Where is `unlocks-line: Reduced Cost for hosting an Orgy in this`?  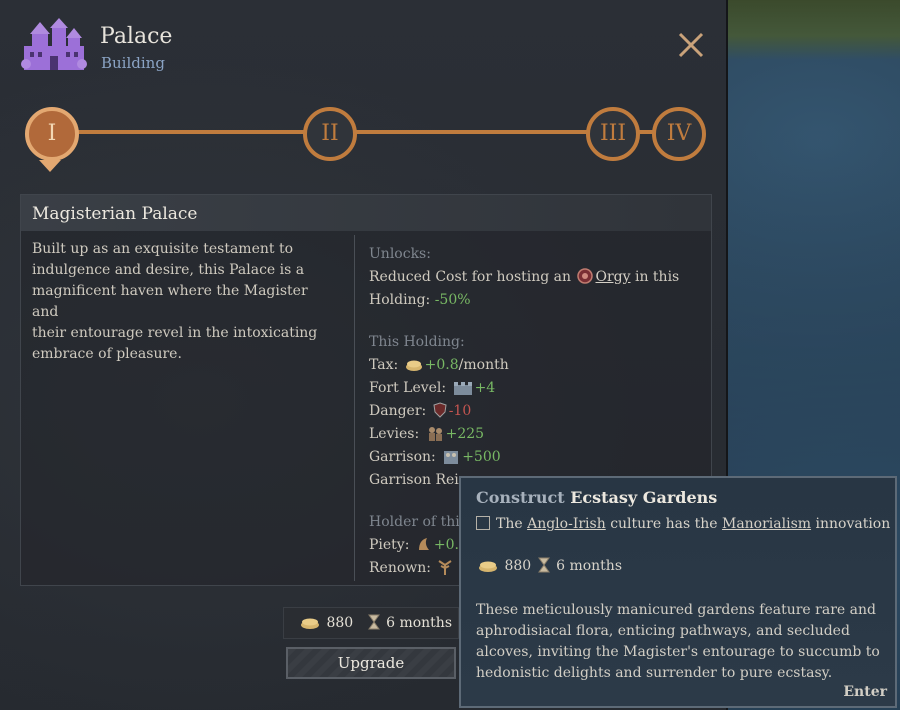
unlocks-line: Reduced Cost for hosting an Orgy in this is located at coordinates (534, 277).